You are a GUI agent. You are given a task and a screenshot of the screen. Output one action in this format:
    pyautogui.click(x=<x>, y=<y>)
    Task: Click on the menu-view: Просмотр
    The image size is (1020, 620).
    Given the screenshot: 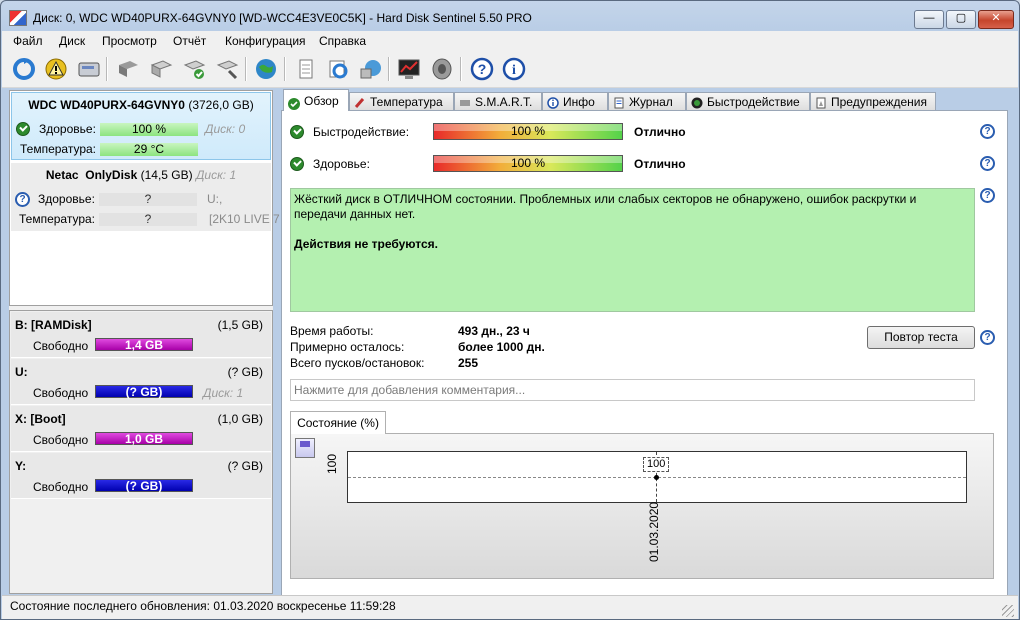 What is the action you would take?
    pyautogui.click(x=129, y=41)
    